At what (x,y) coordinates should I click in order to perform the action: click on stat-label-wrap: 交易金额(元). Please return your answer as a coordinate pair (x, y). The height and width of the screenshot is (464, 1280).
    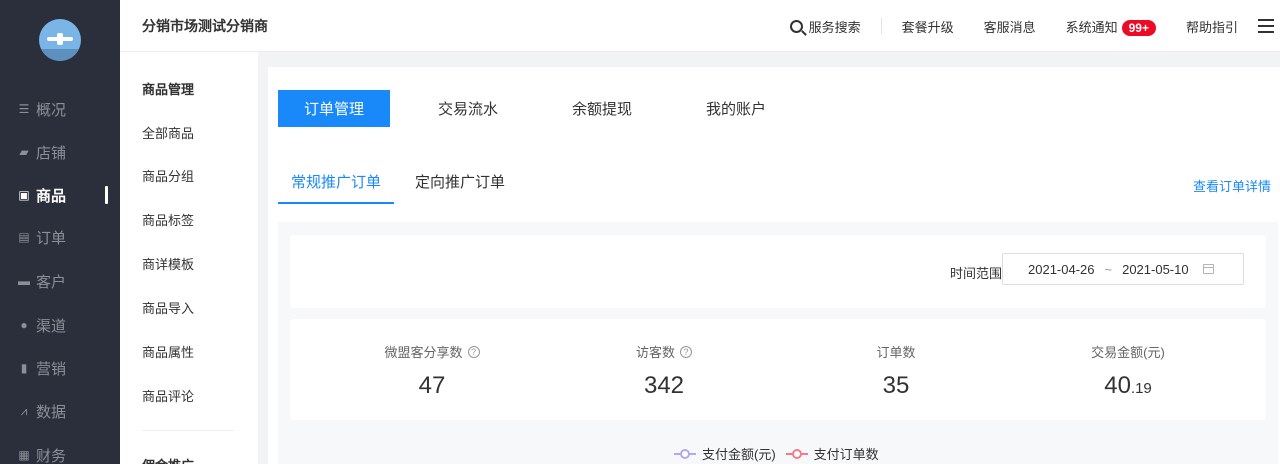
    Looking at the image, I should click on (1128, 351).